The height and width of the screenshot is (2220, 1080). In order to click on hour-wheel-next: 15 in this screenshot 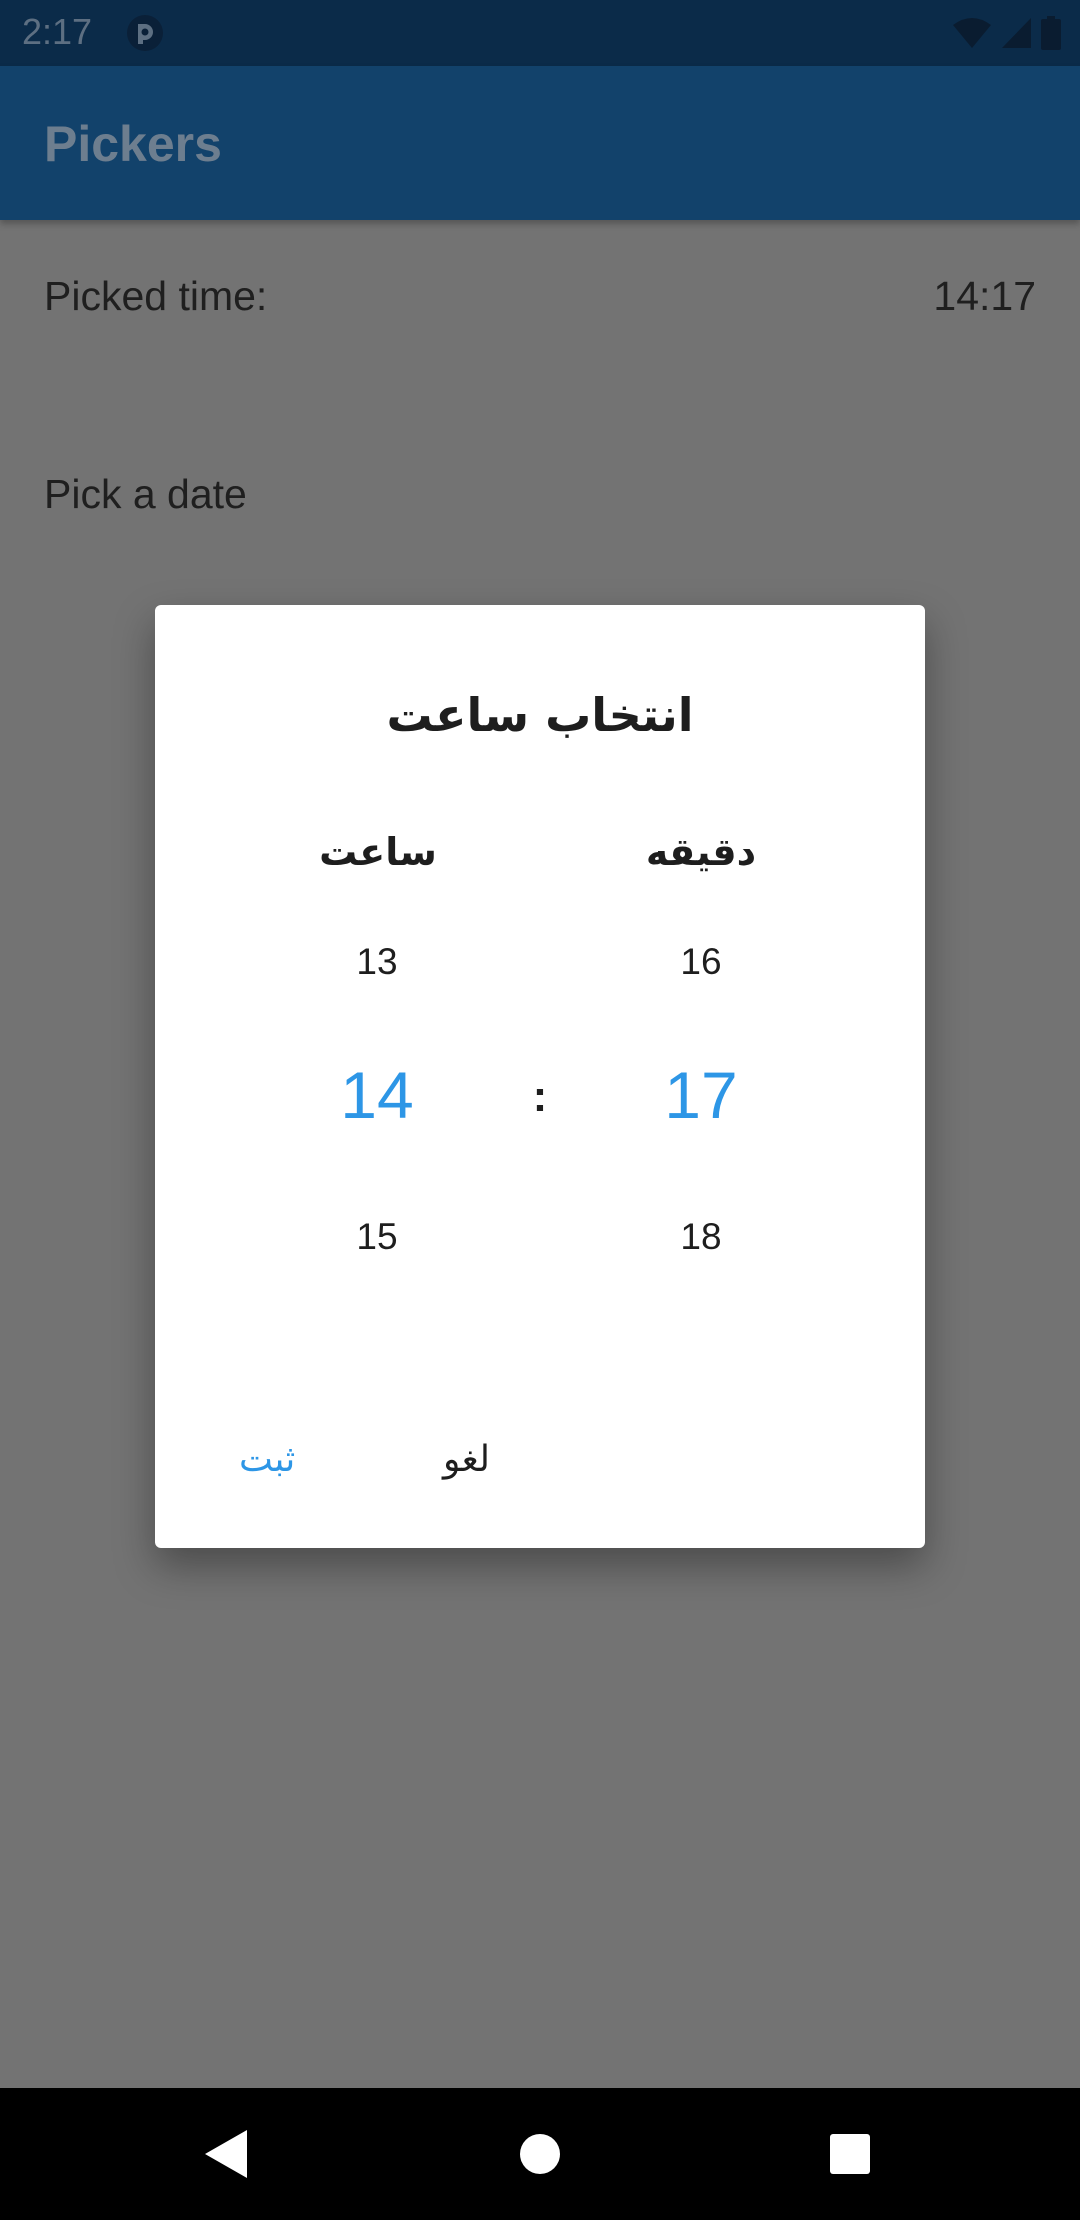, I will do `click(377, 1237)`.